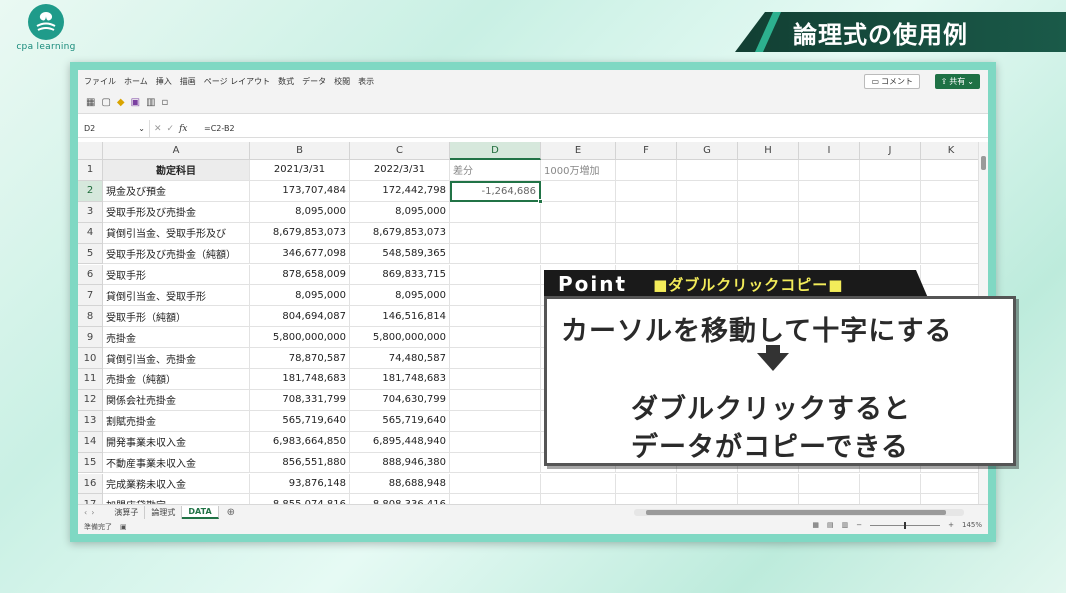 This screenshot has height=593, width=1066. What do you see at coordinates (90, 170) in the screenshot?
I see `row-header: 1` at bounding box center [90, 170].